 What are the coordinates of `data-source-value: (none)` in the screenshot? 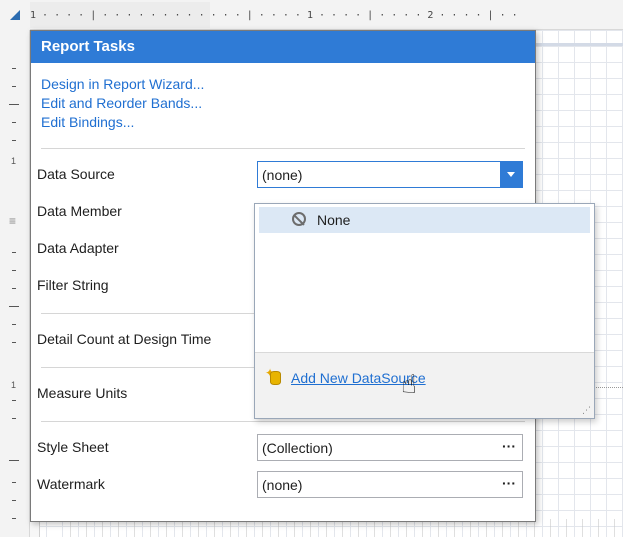 It's located at (282, 175).